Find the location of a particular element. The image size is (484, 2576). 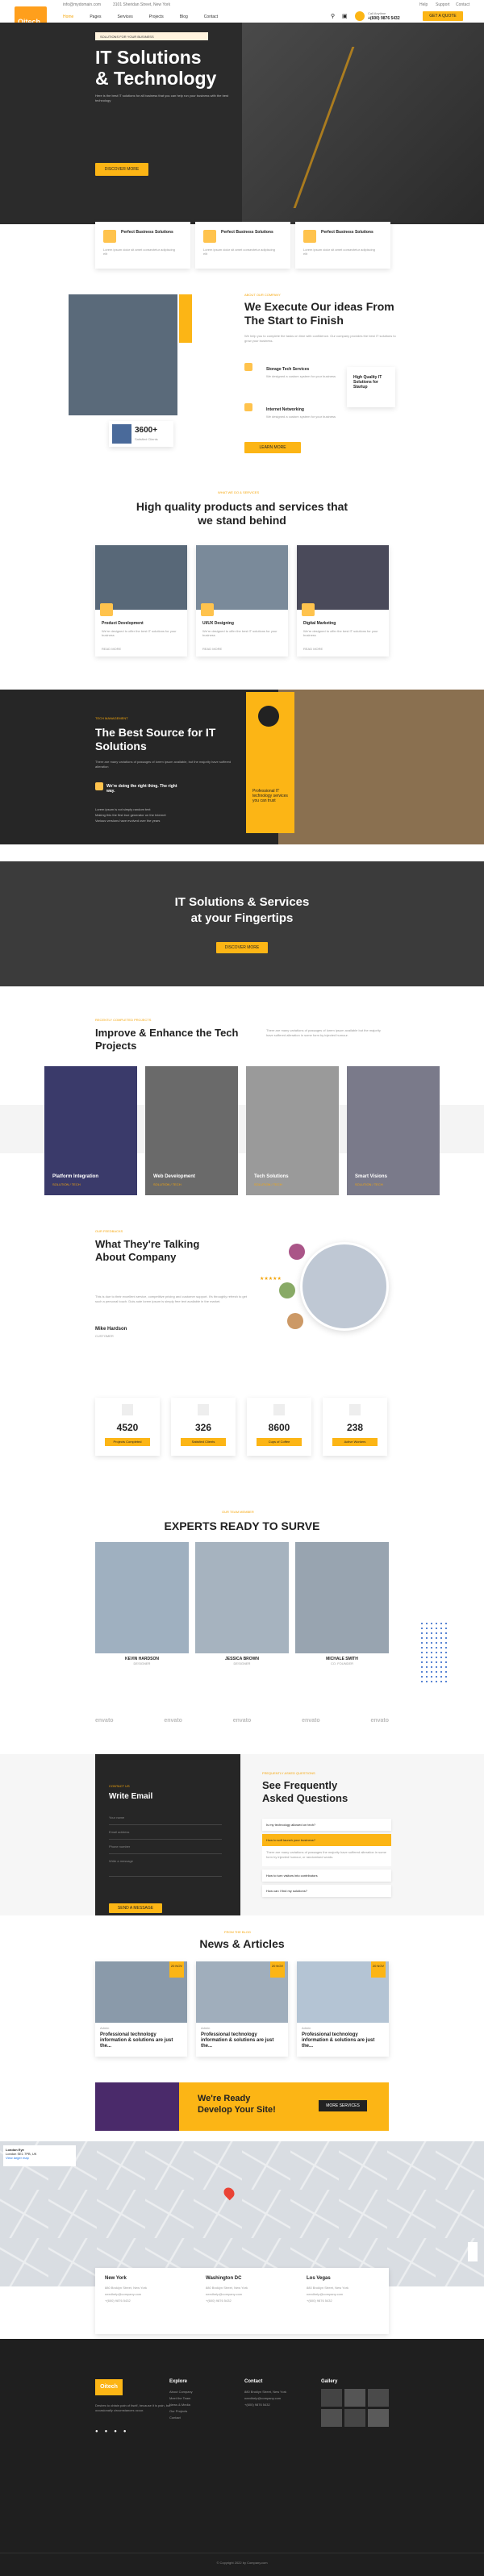

nav-blog: Blog is located at coordinates (184, 17).